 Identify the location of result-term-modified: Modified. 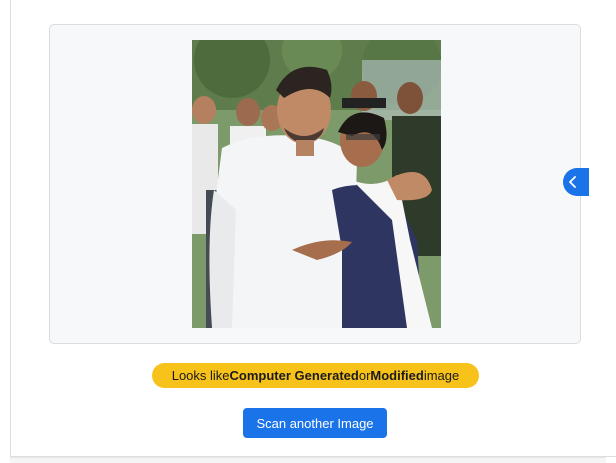
(397, 375).